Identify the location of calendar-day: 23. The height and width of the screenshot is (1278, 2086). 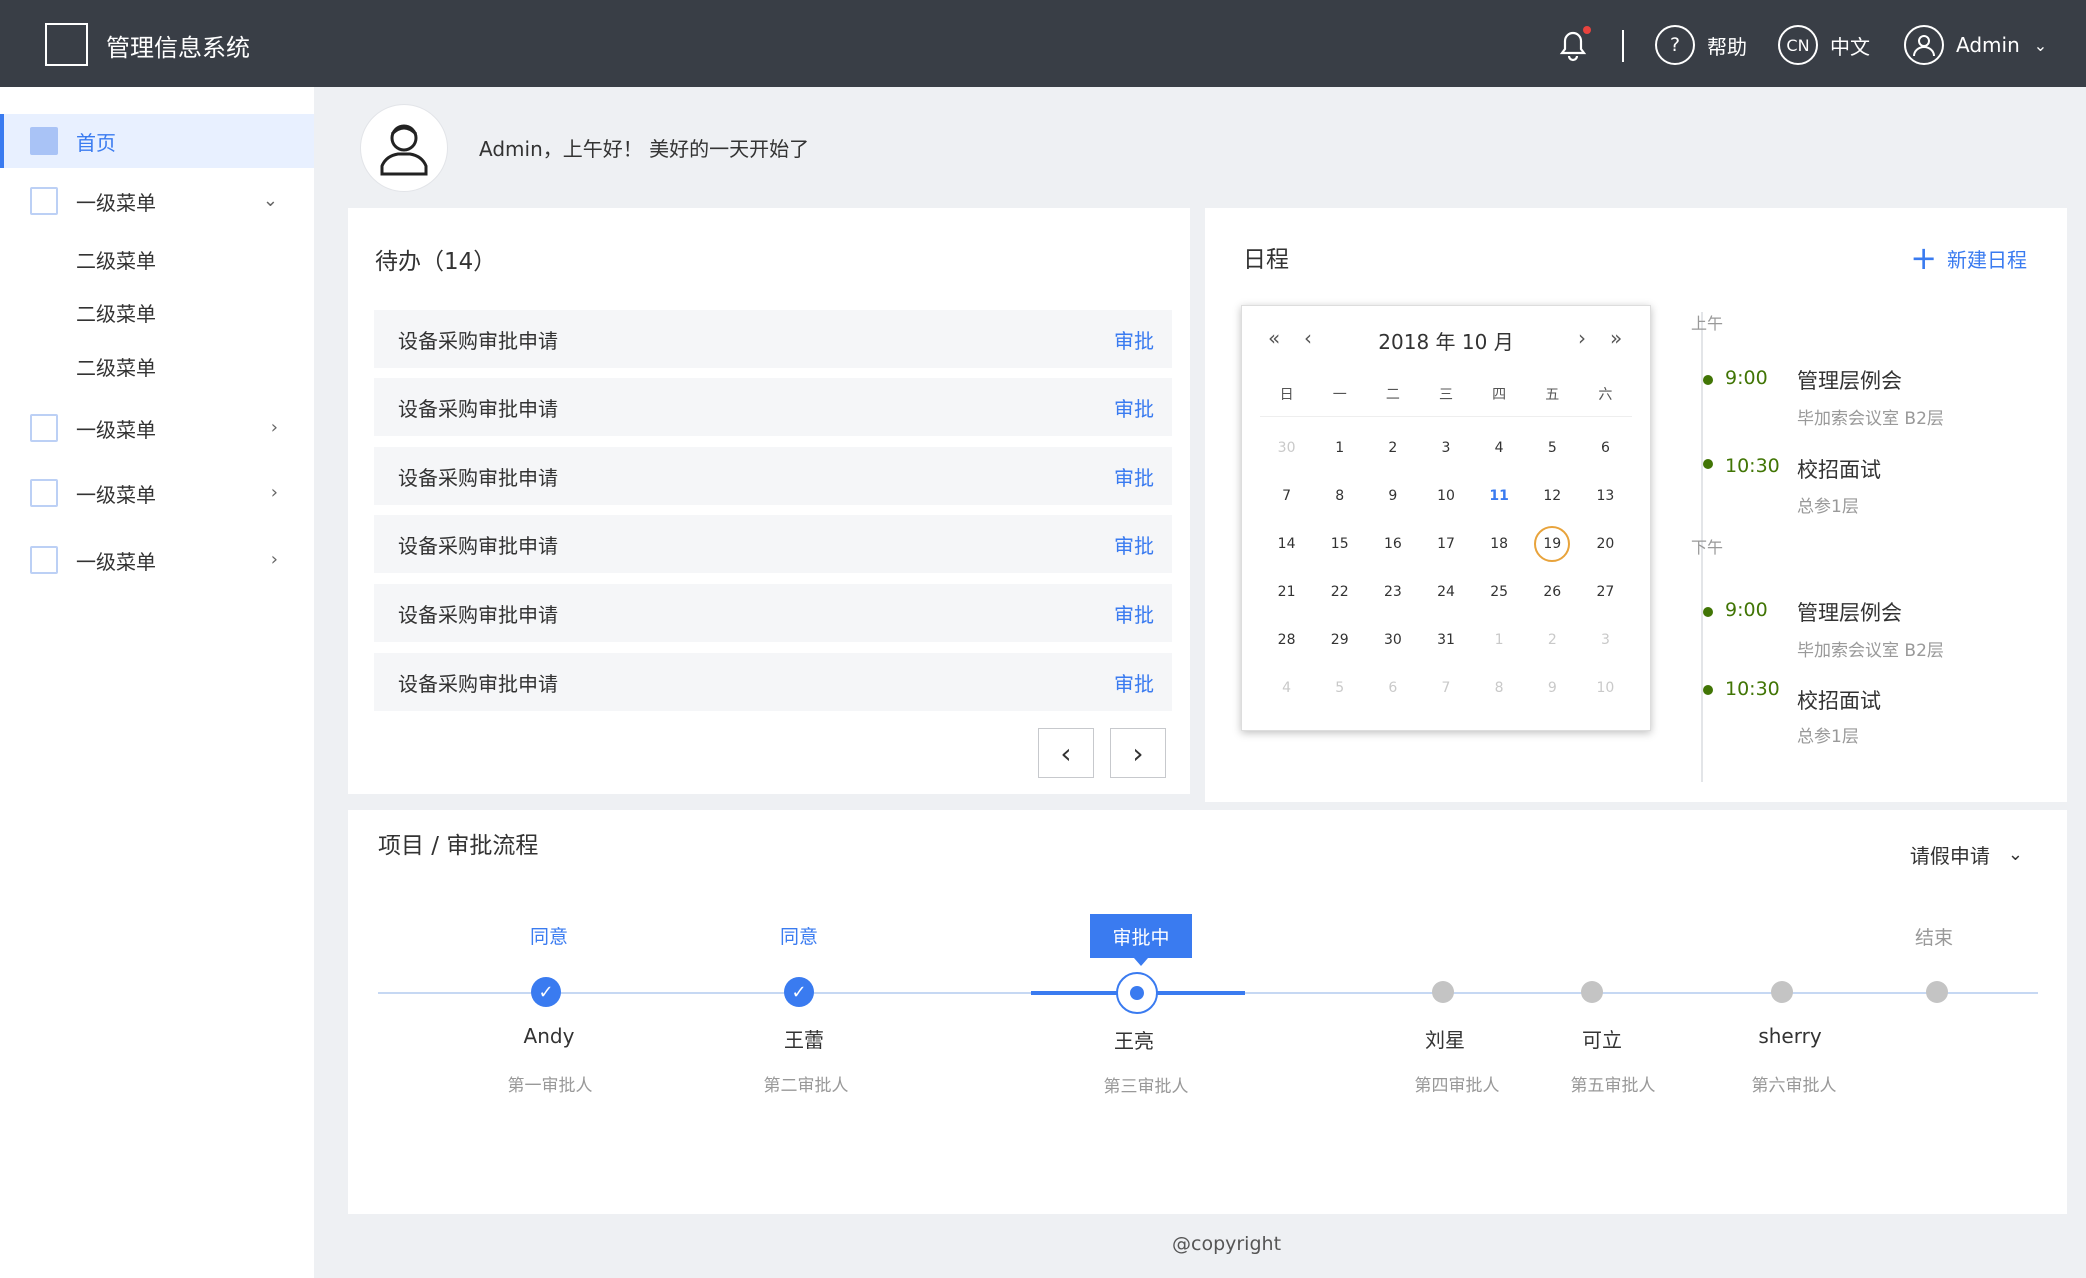
(1392, 592).